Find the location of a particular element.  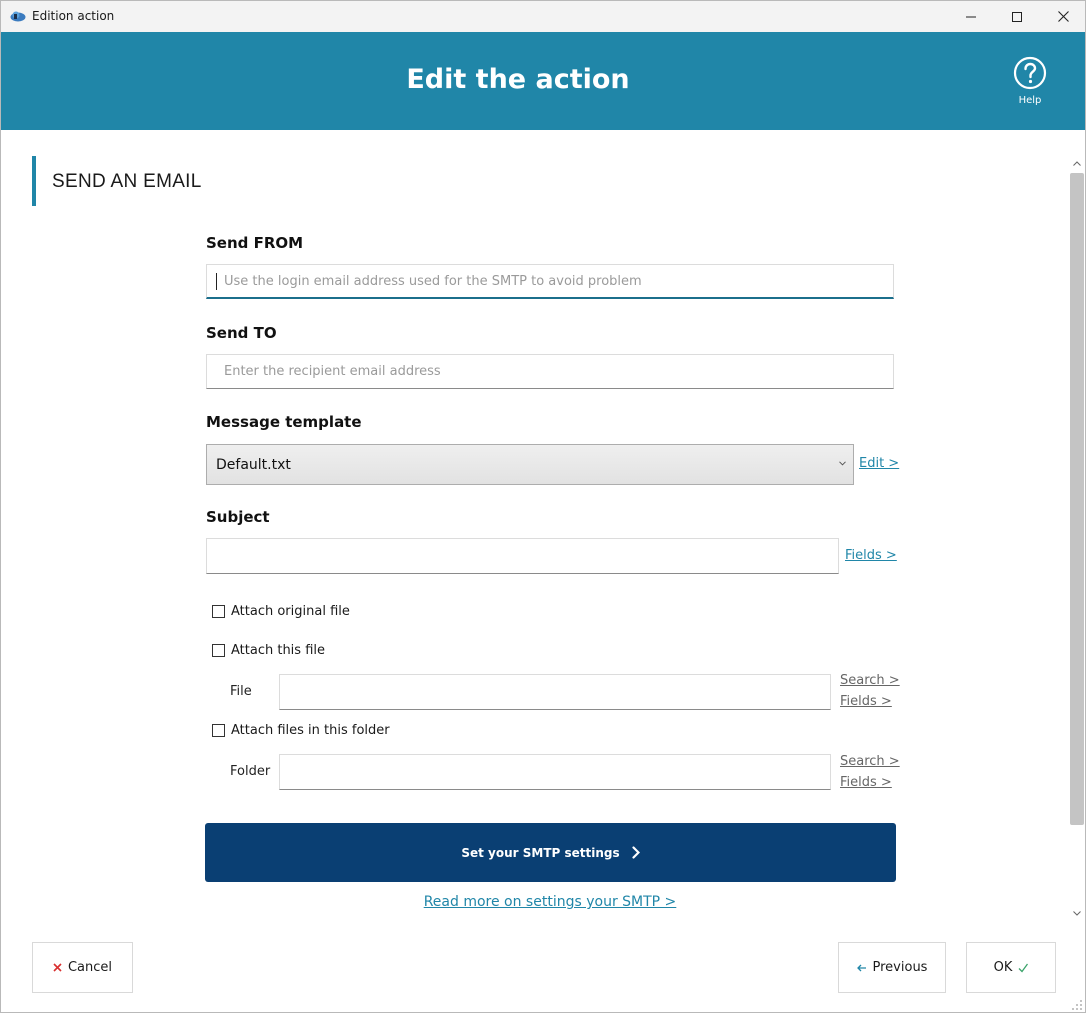

smtp-settings-button: Set your SMTP settings is located at coordinates (550, 852).